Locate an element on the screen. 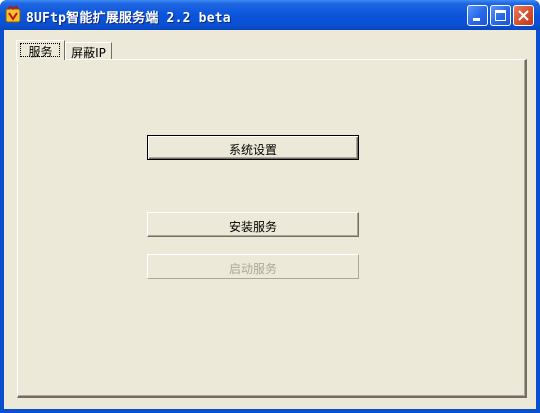 This screenshot has height=413, width=540. start-service-button: 启动服务 is located at coordinates (253, 266).